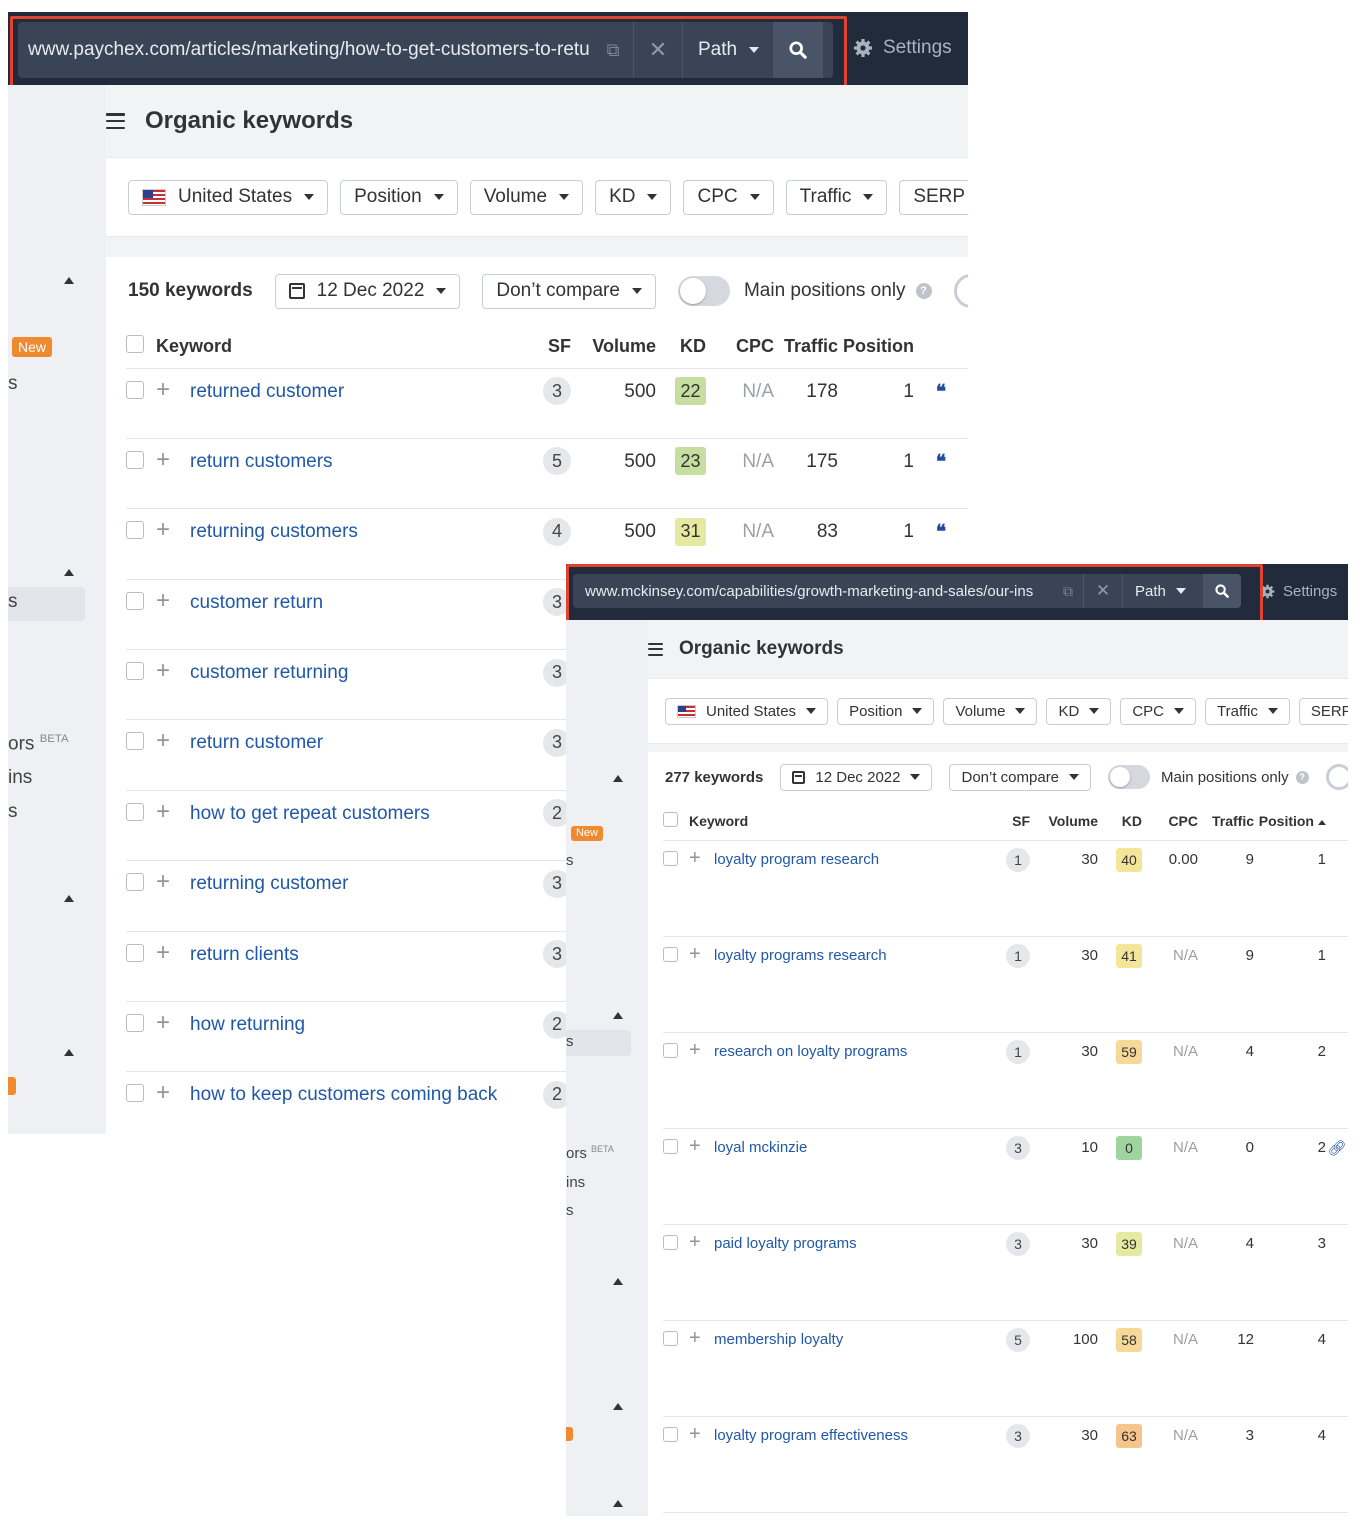 Image resolution: width=1368 pixels, height=1532 pixels. What do you see at coordinates (269, 883) in the screenshot?
I see `keyword-link: returning customer` at bounding box center [269, 883].